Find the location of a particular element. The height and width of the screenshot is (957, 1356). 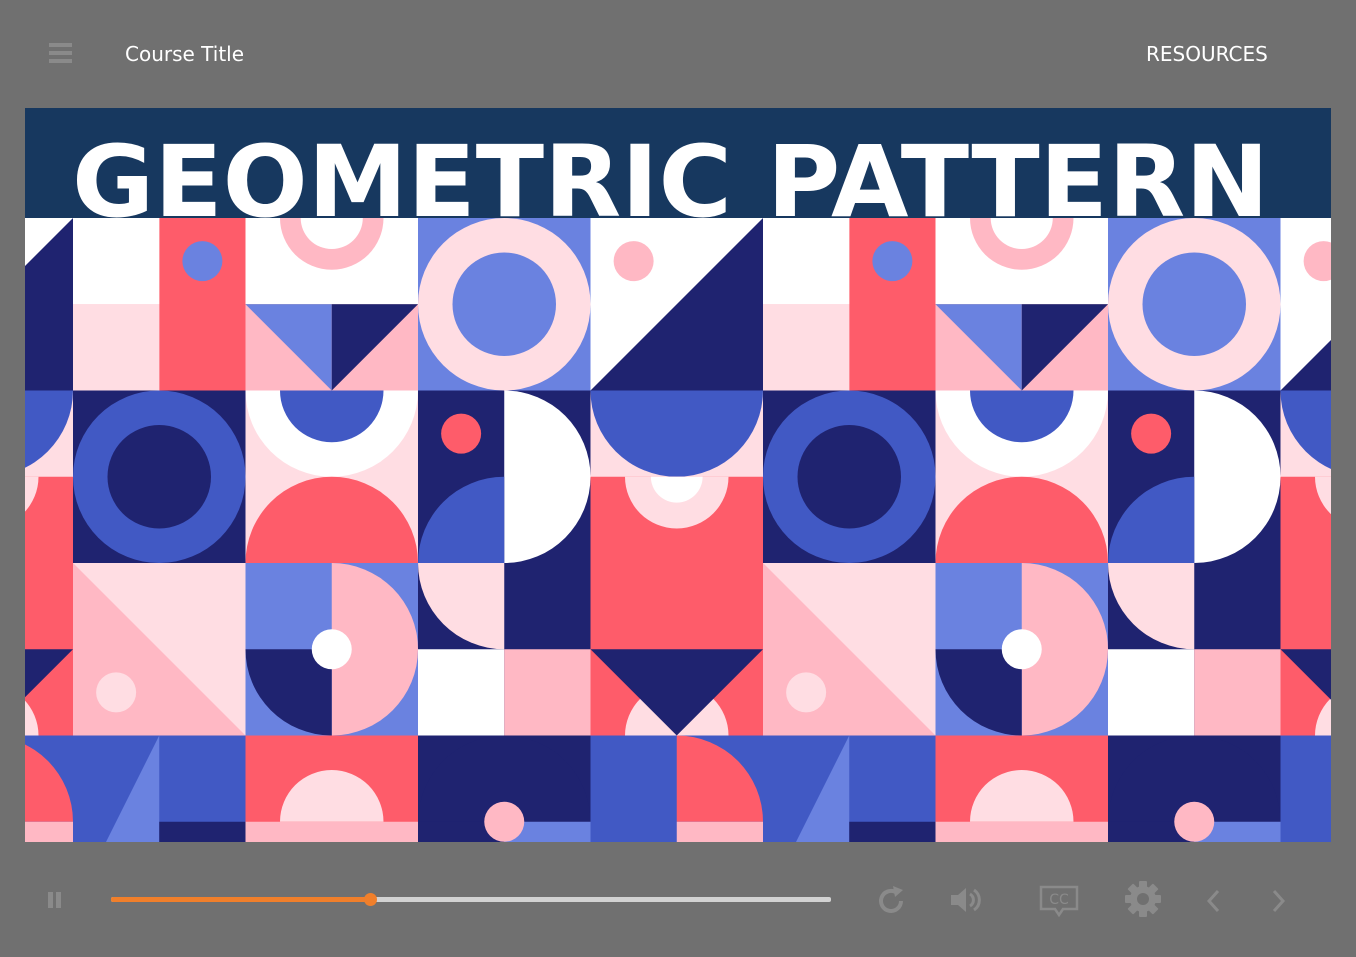

progress-bar is located at coordinates (471, 899).